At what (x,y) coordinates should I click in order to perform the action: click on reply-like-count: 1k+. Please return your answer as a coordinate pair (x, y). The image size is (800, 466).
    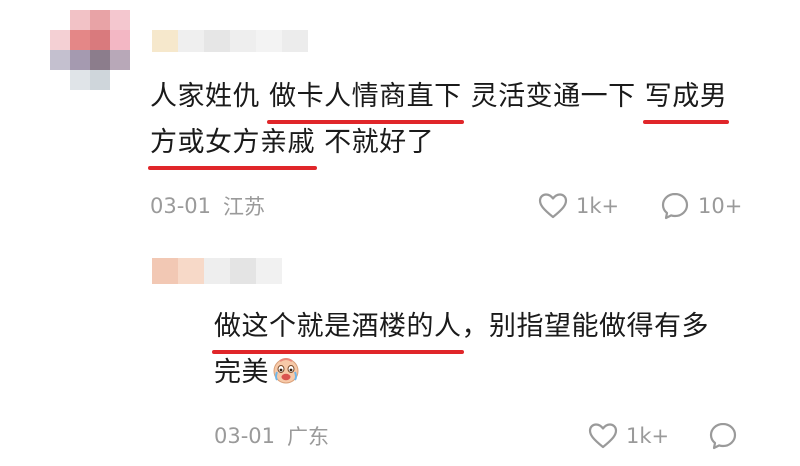
    Looking at the image, I should click on (648, 436).